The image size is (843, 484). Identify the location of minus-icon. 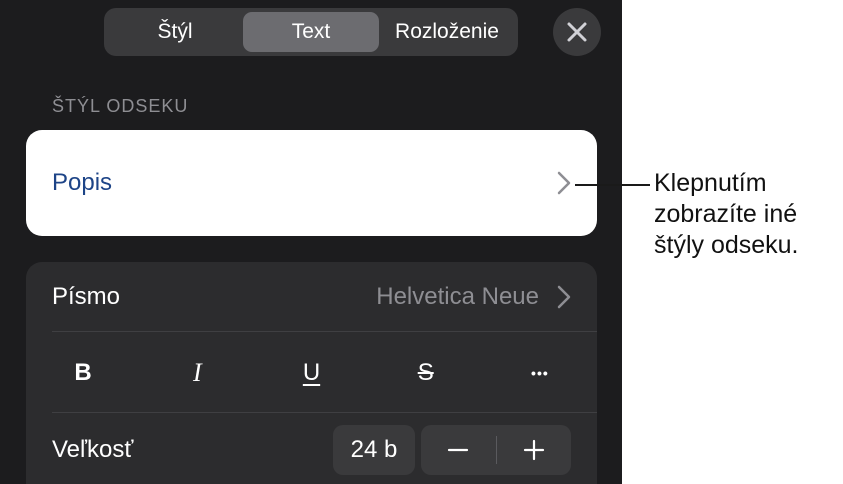
(458, 450).